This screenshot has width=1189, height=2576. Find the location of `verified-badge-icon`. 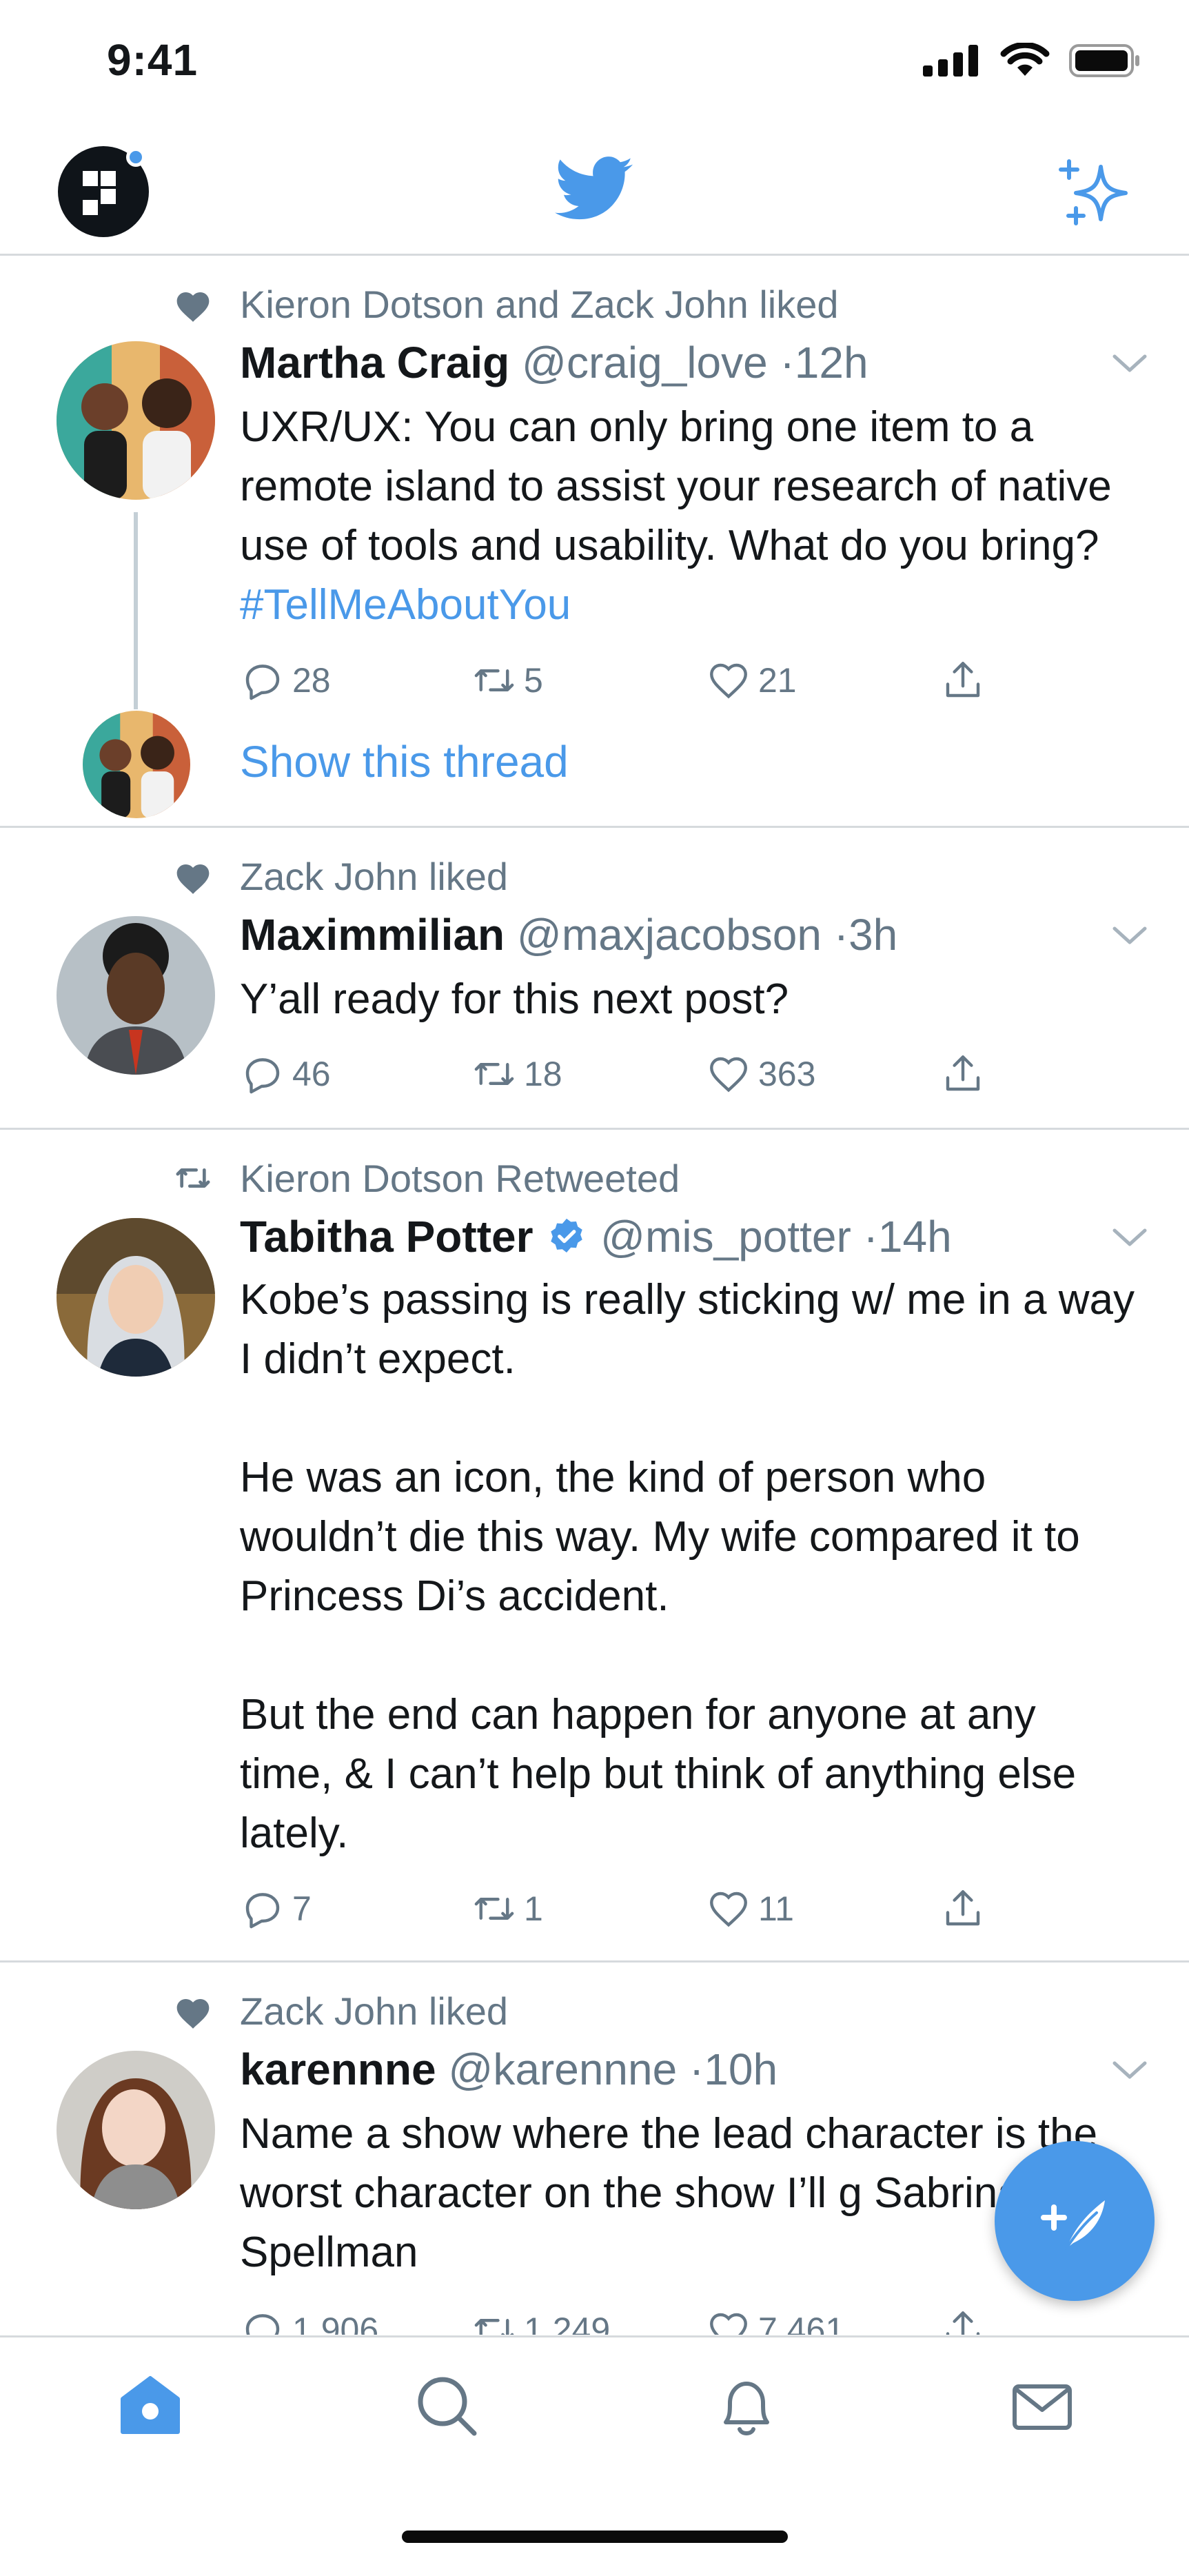

verified-badge-icon is located at coordinates (567, 1235).